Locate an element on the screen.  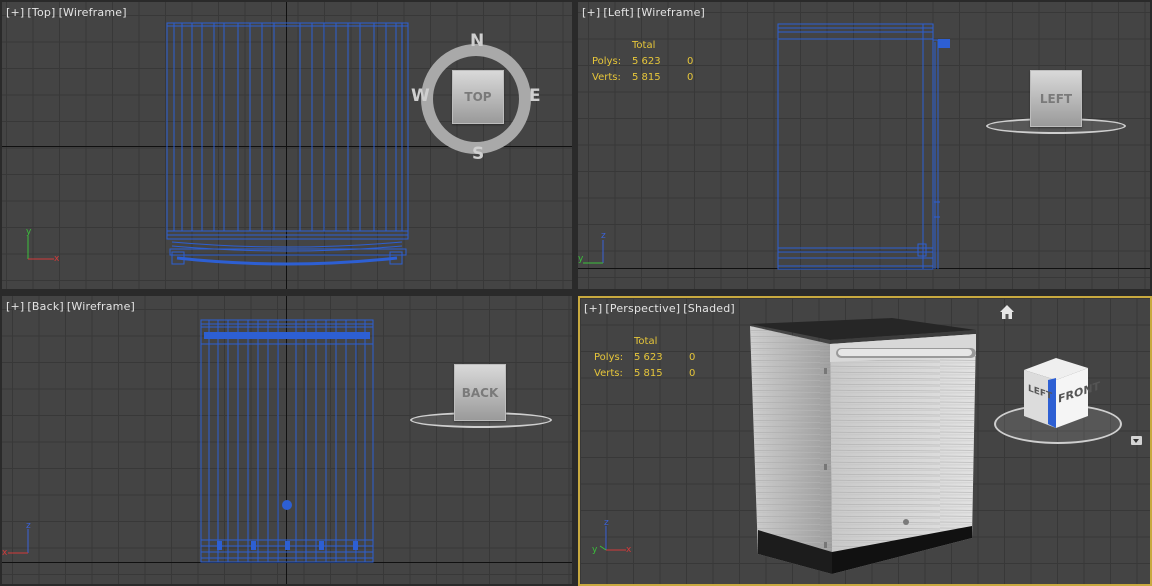
axis-tripod: y x is located at coordinates (43, 245).